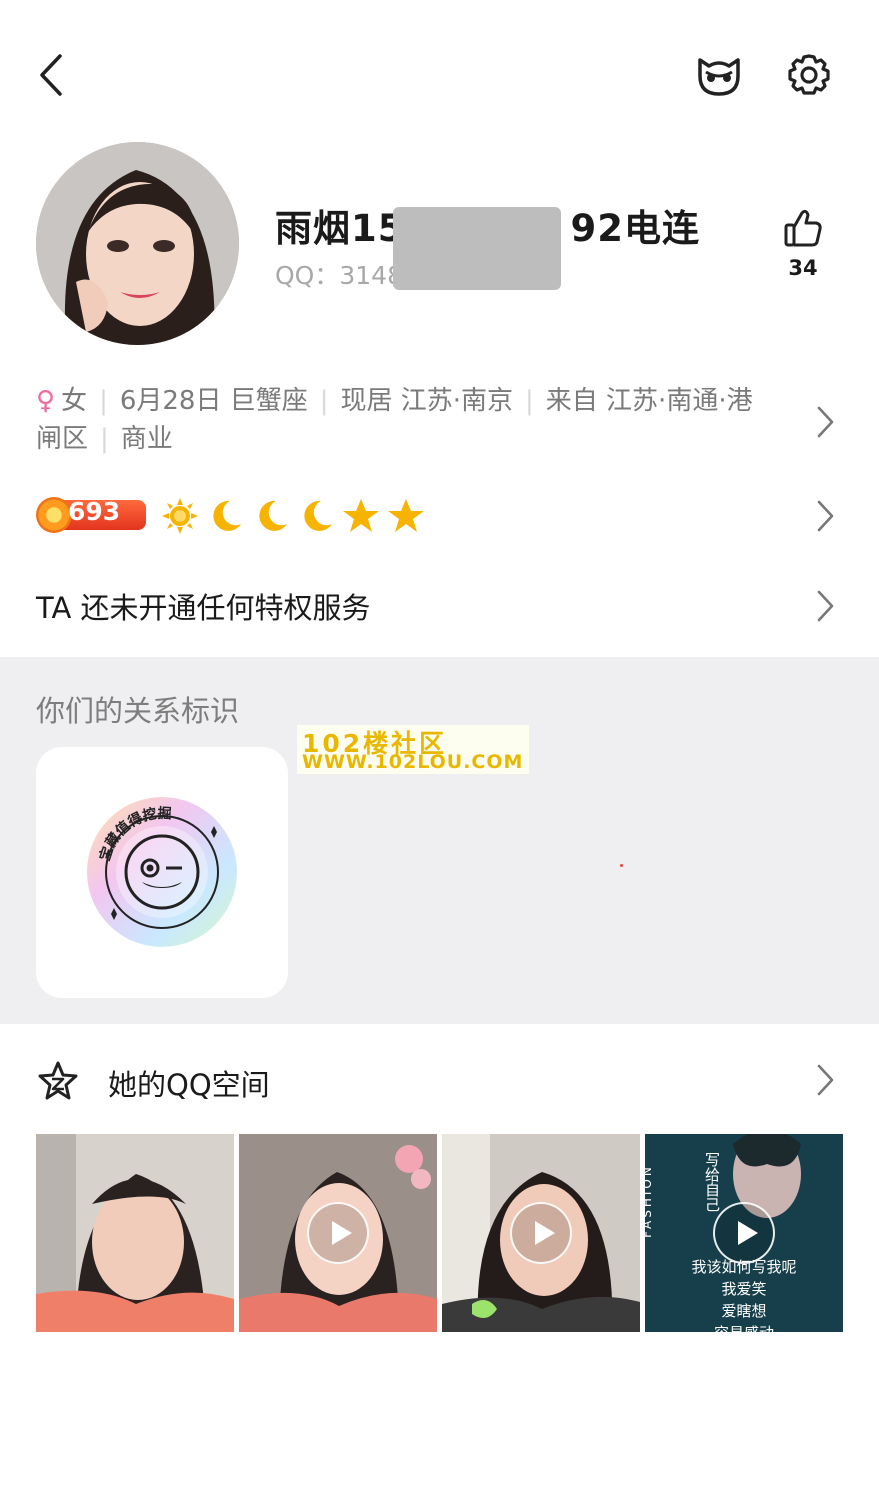  Describe the element at coordinates (744, 1289) in the screenshot. I see `thumb-caption-line: 我爱笑` at that location.